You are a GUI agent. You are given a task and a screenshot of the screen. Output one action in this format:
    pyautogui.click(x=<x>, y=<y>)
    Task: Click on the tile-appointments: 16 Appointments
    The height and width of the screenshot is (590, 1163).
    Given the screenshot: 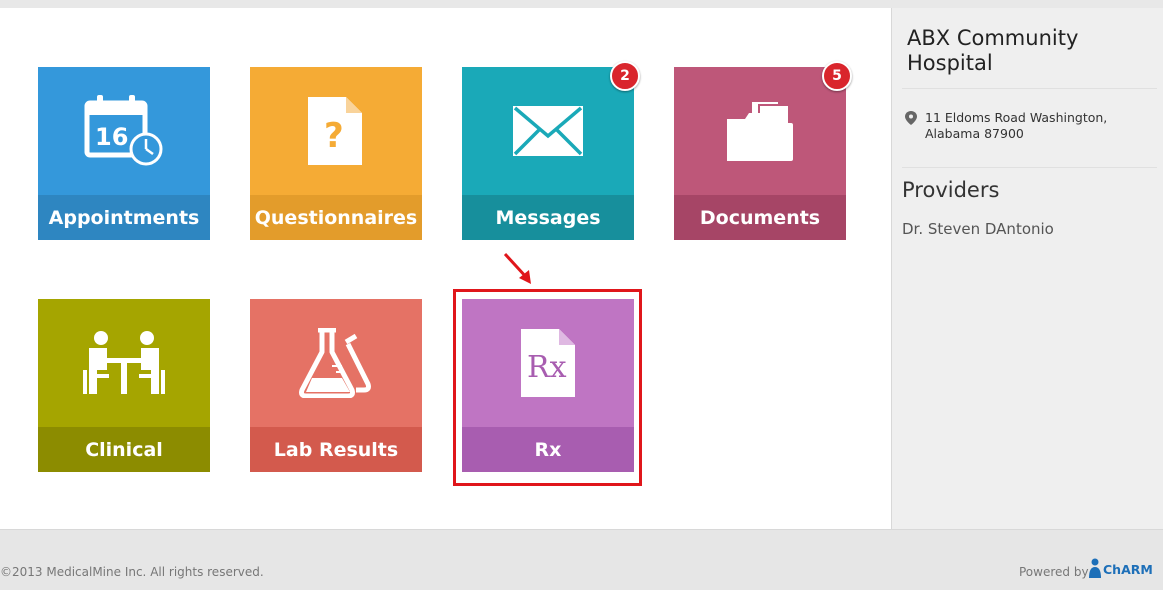 What is the action you would take?
    pyautogui.click(x=124, y=153)
    